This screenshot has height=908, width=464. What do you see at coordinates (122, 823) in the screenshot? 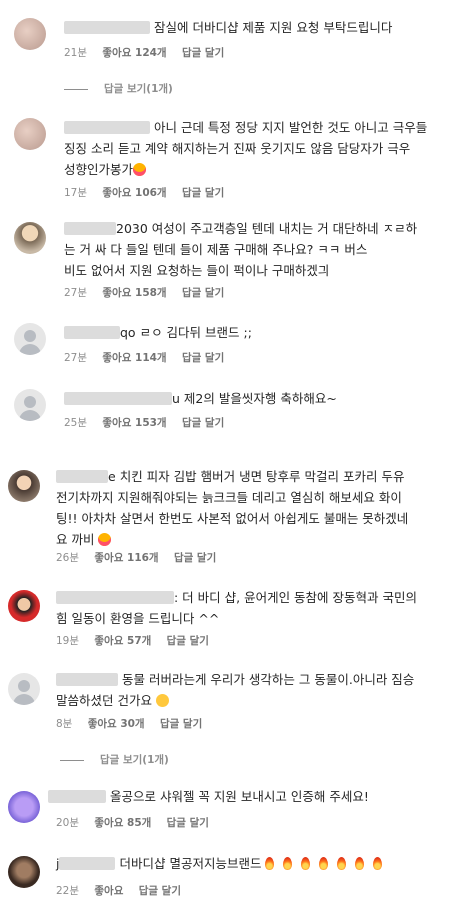
I see `like-count: 좋아요 85개` at bounding box center [122, 823].